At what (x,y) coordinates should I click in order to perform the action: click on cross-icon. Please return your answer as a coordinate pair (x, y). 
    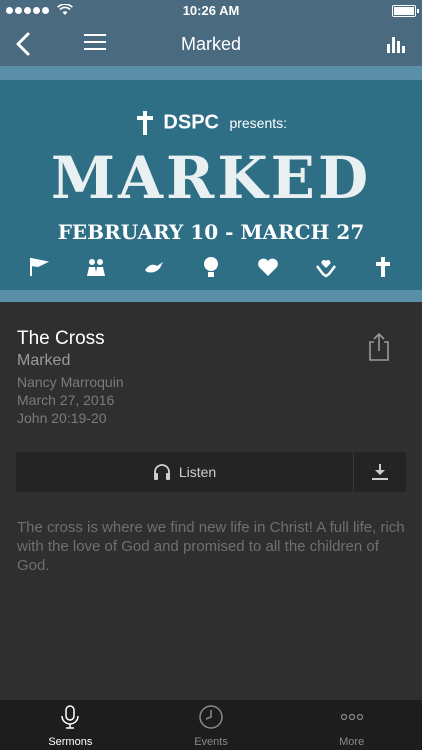
    Looking at the image, I should click on (383, 267).